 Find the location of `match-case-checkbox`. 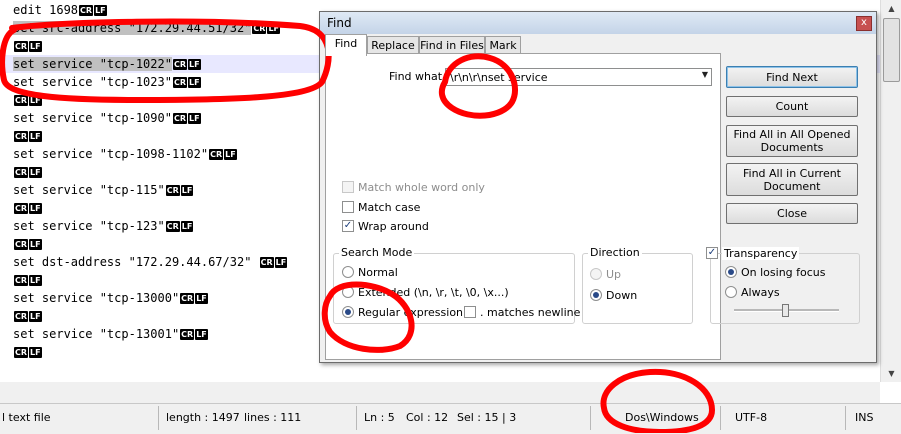

match-case-checkbox is located at coordinates (348, 207).